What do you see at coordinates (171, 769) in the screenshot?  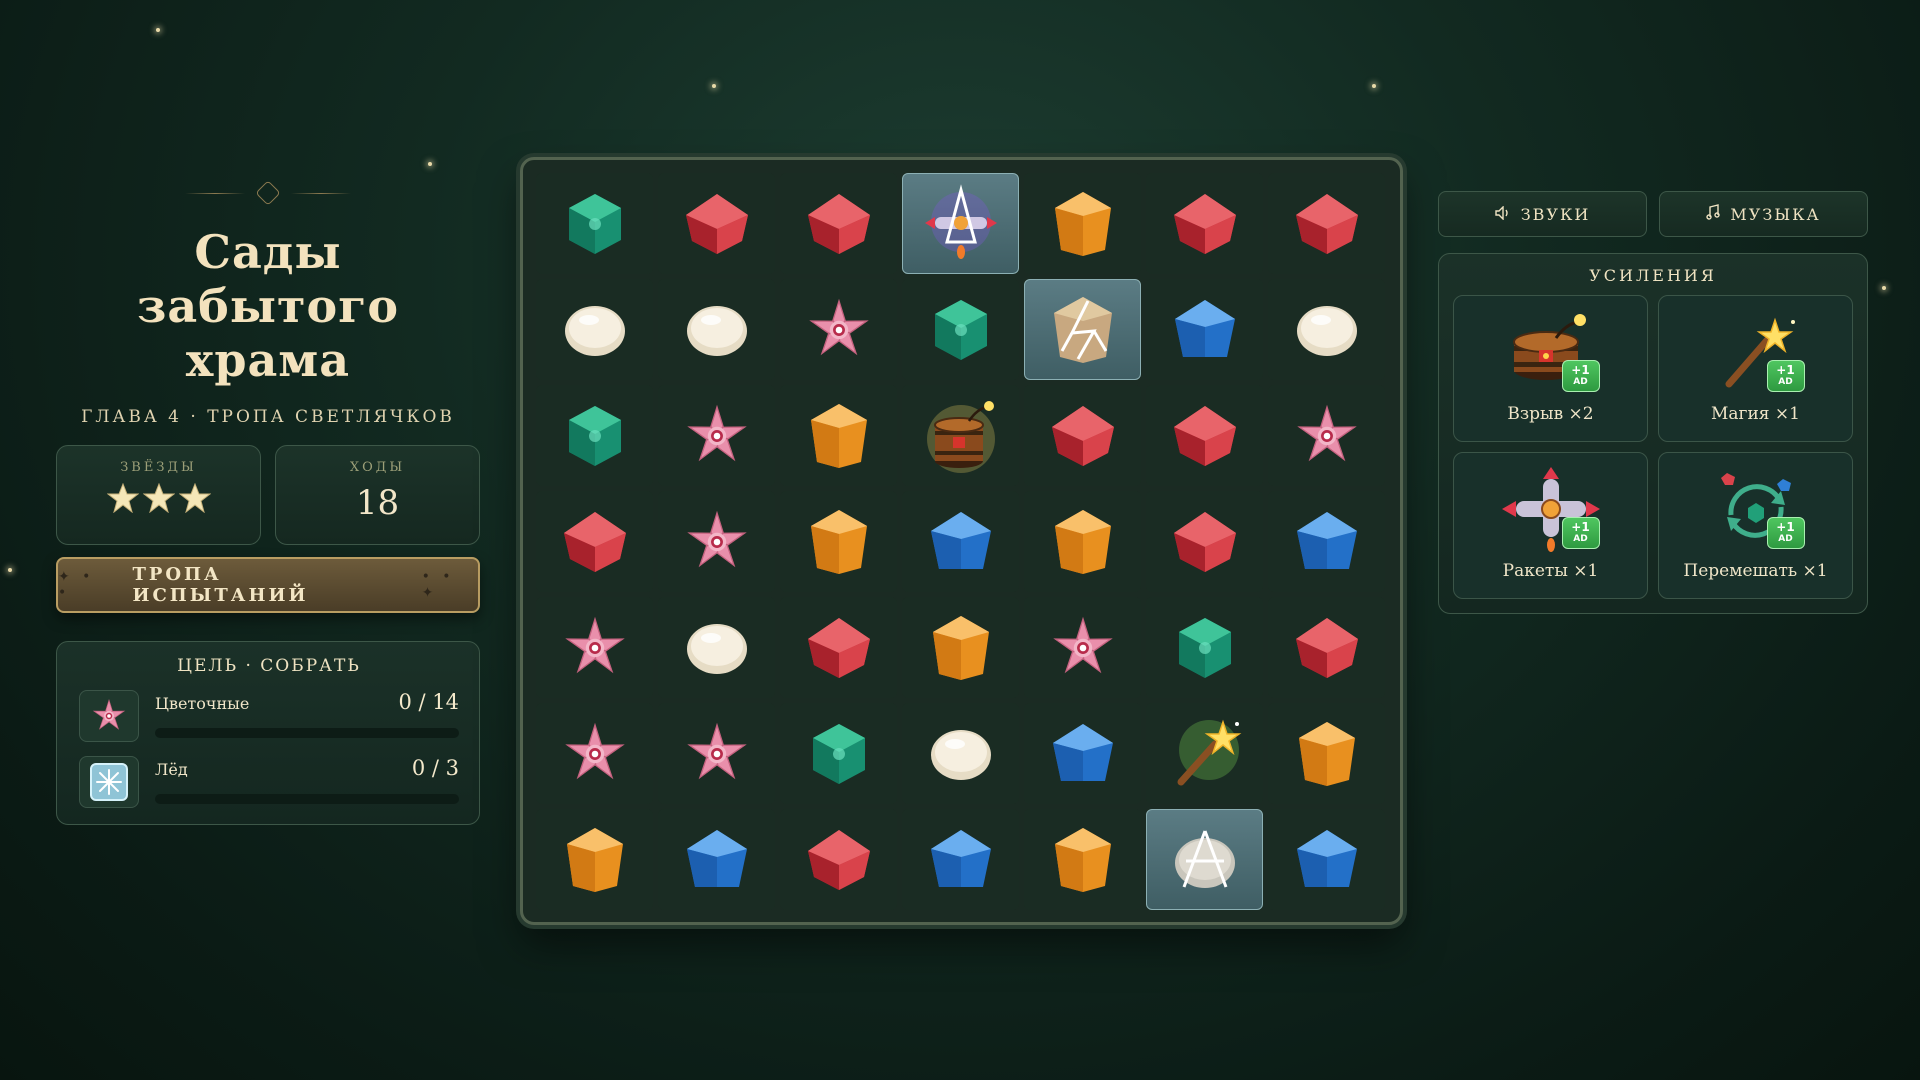 I see `goal-name: Лёд` at bounding box center [171, 769].